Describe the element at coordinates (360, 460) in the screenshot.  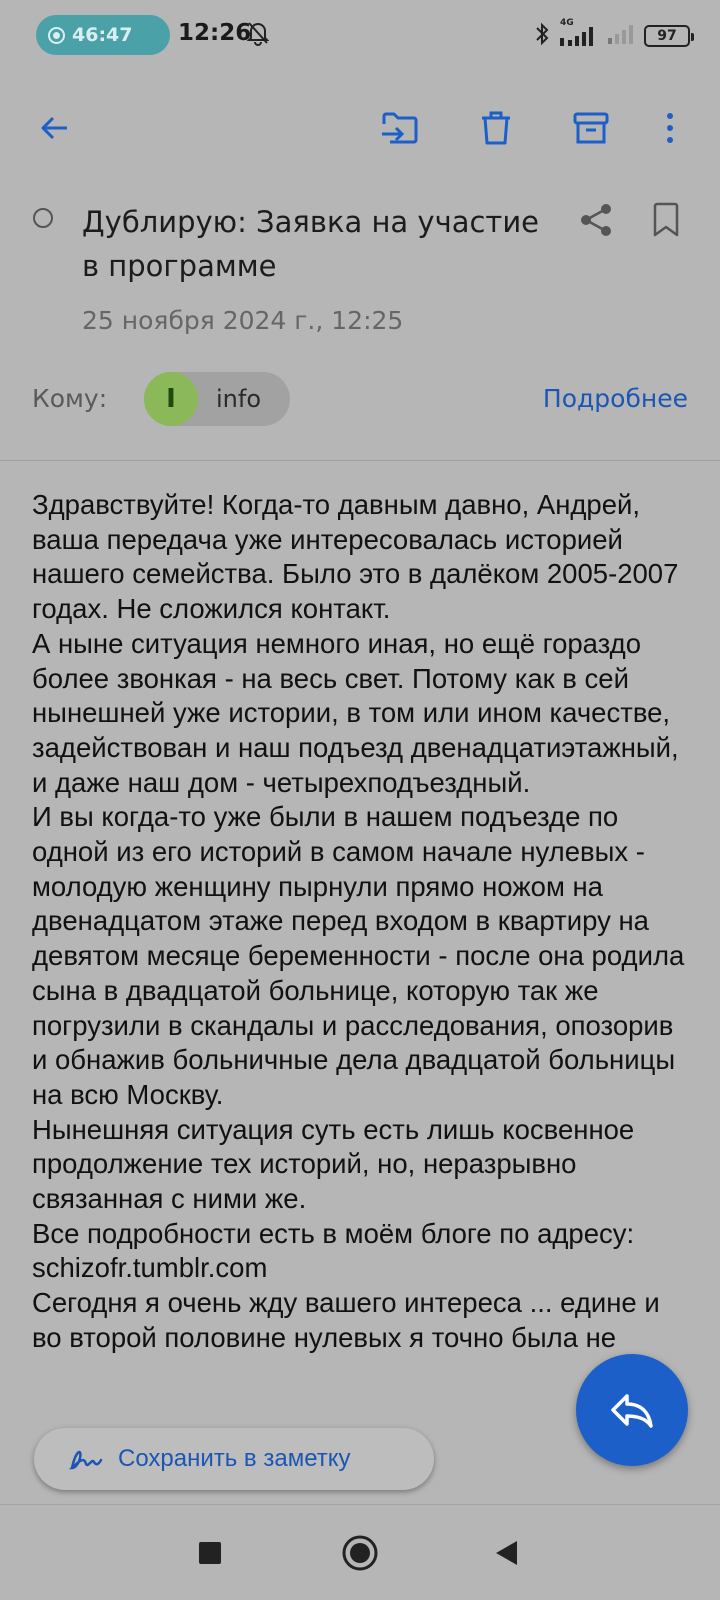
I see `header-divider` at that location.